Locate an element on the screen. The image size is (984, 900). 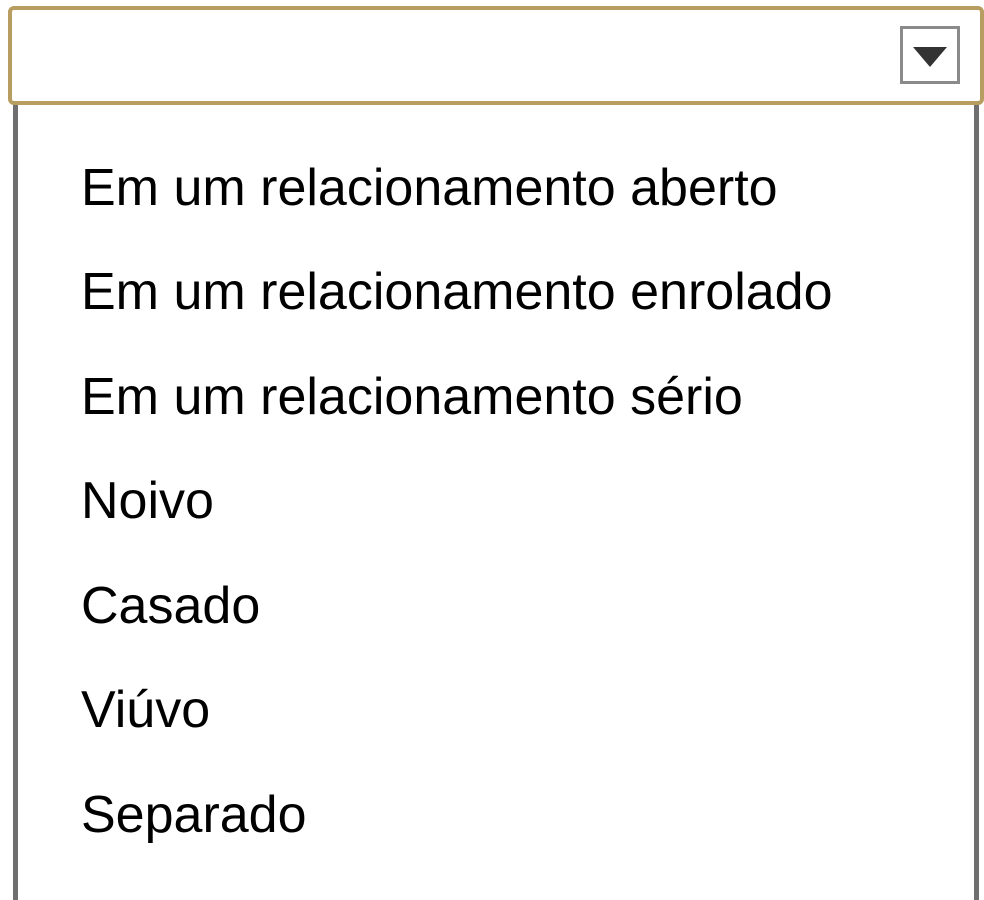
option-em-um-relacionamento-aberto: Em um relacionamento aberto is located at coordinates (429, 188).